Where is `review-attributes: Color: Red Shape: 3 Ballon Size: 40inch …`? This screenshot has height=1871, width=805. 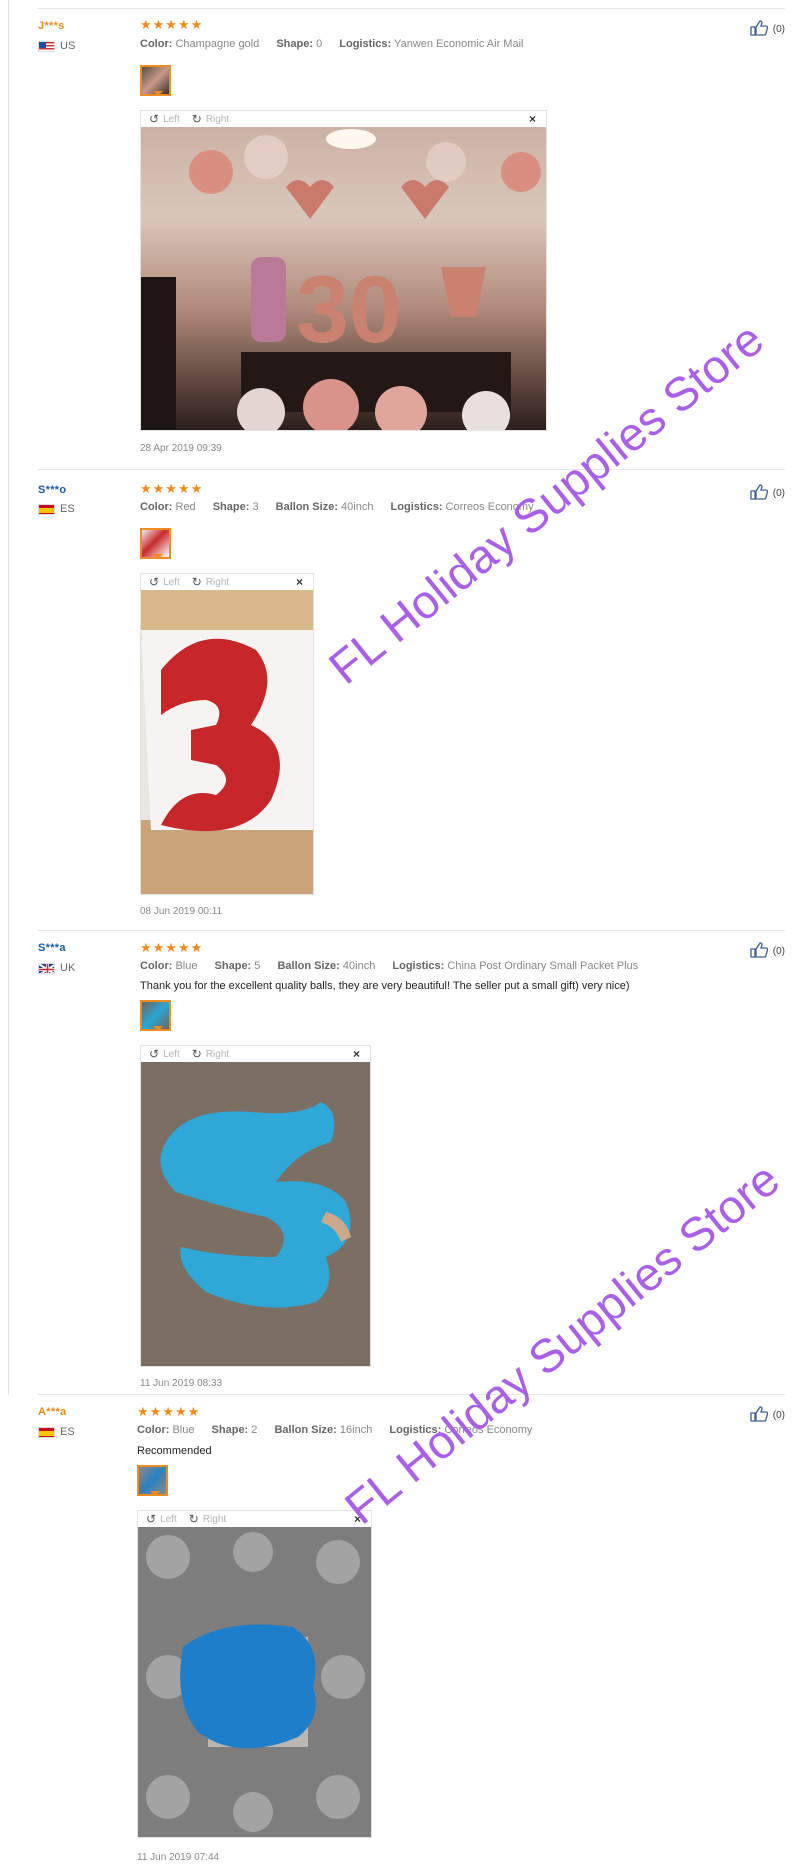 review-attributes: Color: Red Shape: 3 Ballon Size: 40inch … is located at coordinates (337, 507).